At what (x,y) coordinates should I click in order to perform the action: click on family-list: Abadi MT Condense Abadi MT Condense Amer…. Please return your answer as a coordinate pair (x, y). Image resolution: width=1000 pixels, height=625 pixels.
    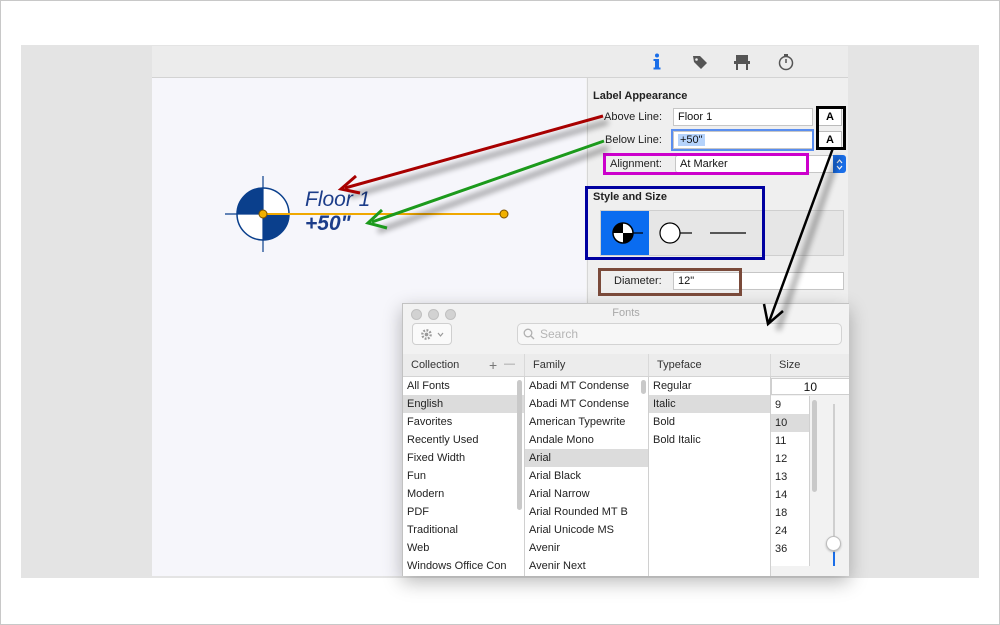
    Looking at the image, I should click on (587, 476).